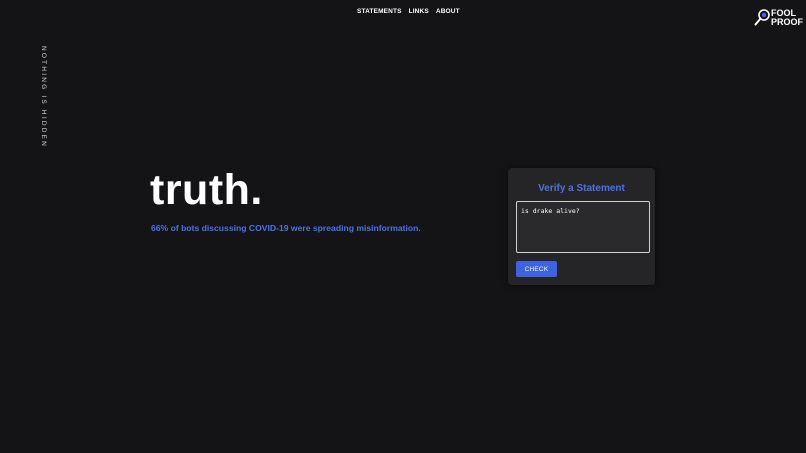 Image resolution: width=806 pixels, height=453 pixels. Describe the element at coordinates (787, 22) in the screenshot. I see `logo-line-2: PROOF` at that location.